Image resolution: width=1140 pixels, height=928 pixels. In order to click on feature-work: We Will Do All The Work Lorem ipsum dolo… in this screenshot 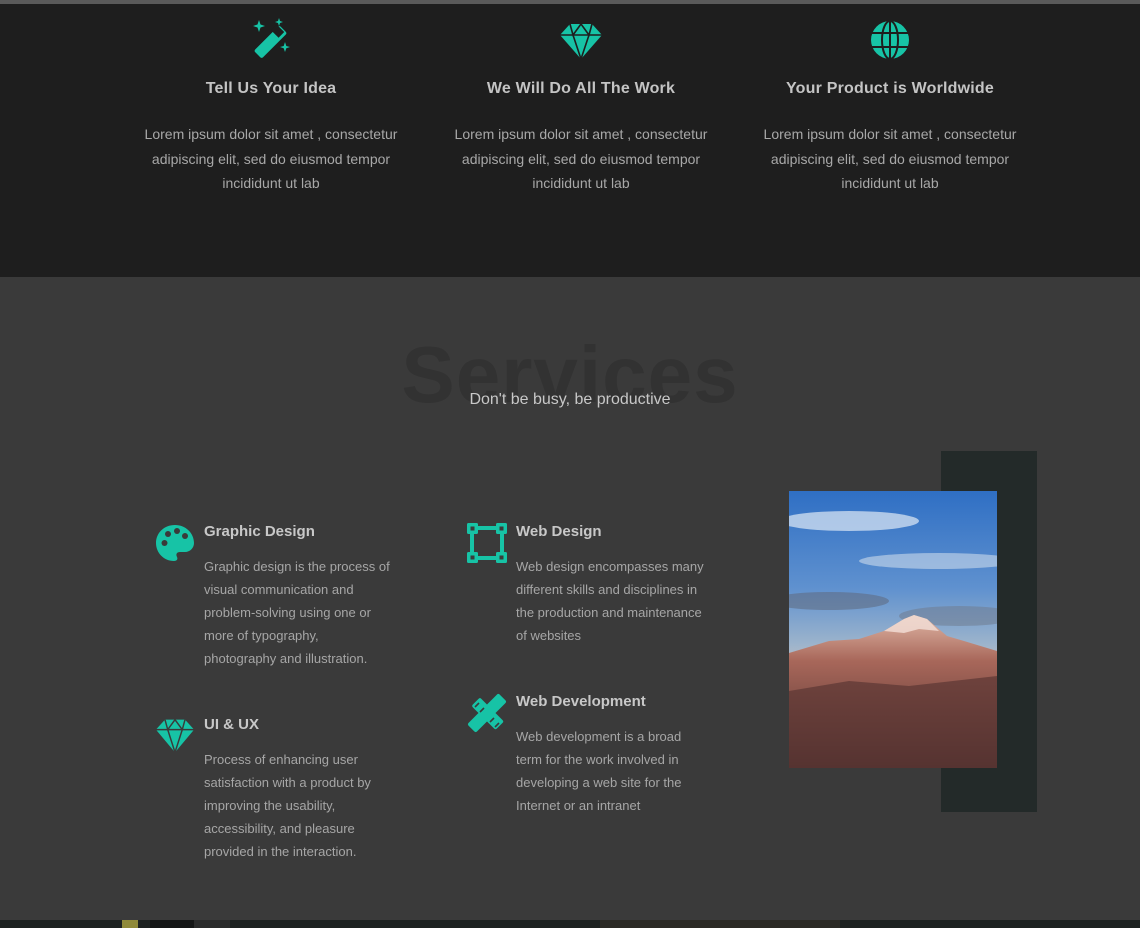, I will do `click(581, 100)`.